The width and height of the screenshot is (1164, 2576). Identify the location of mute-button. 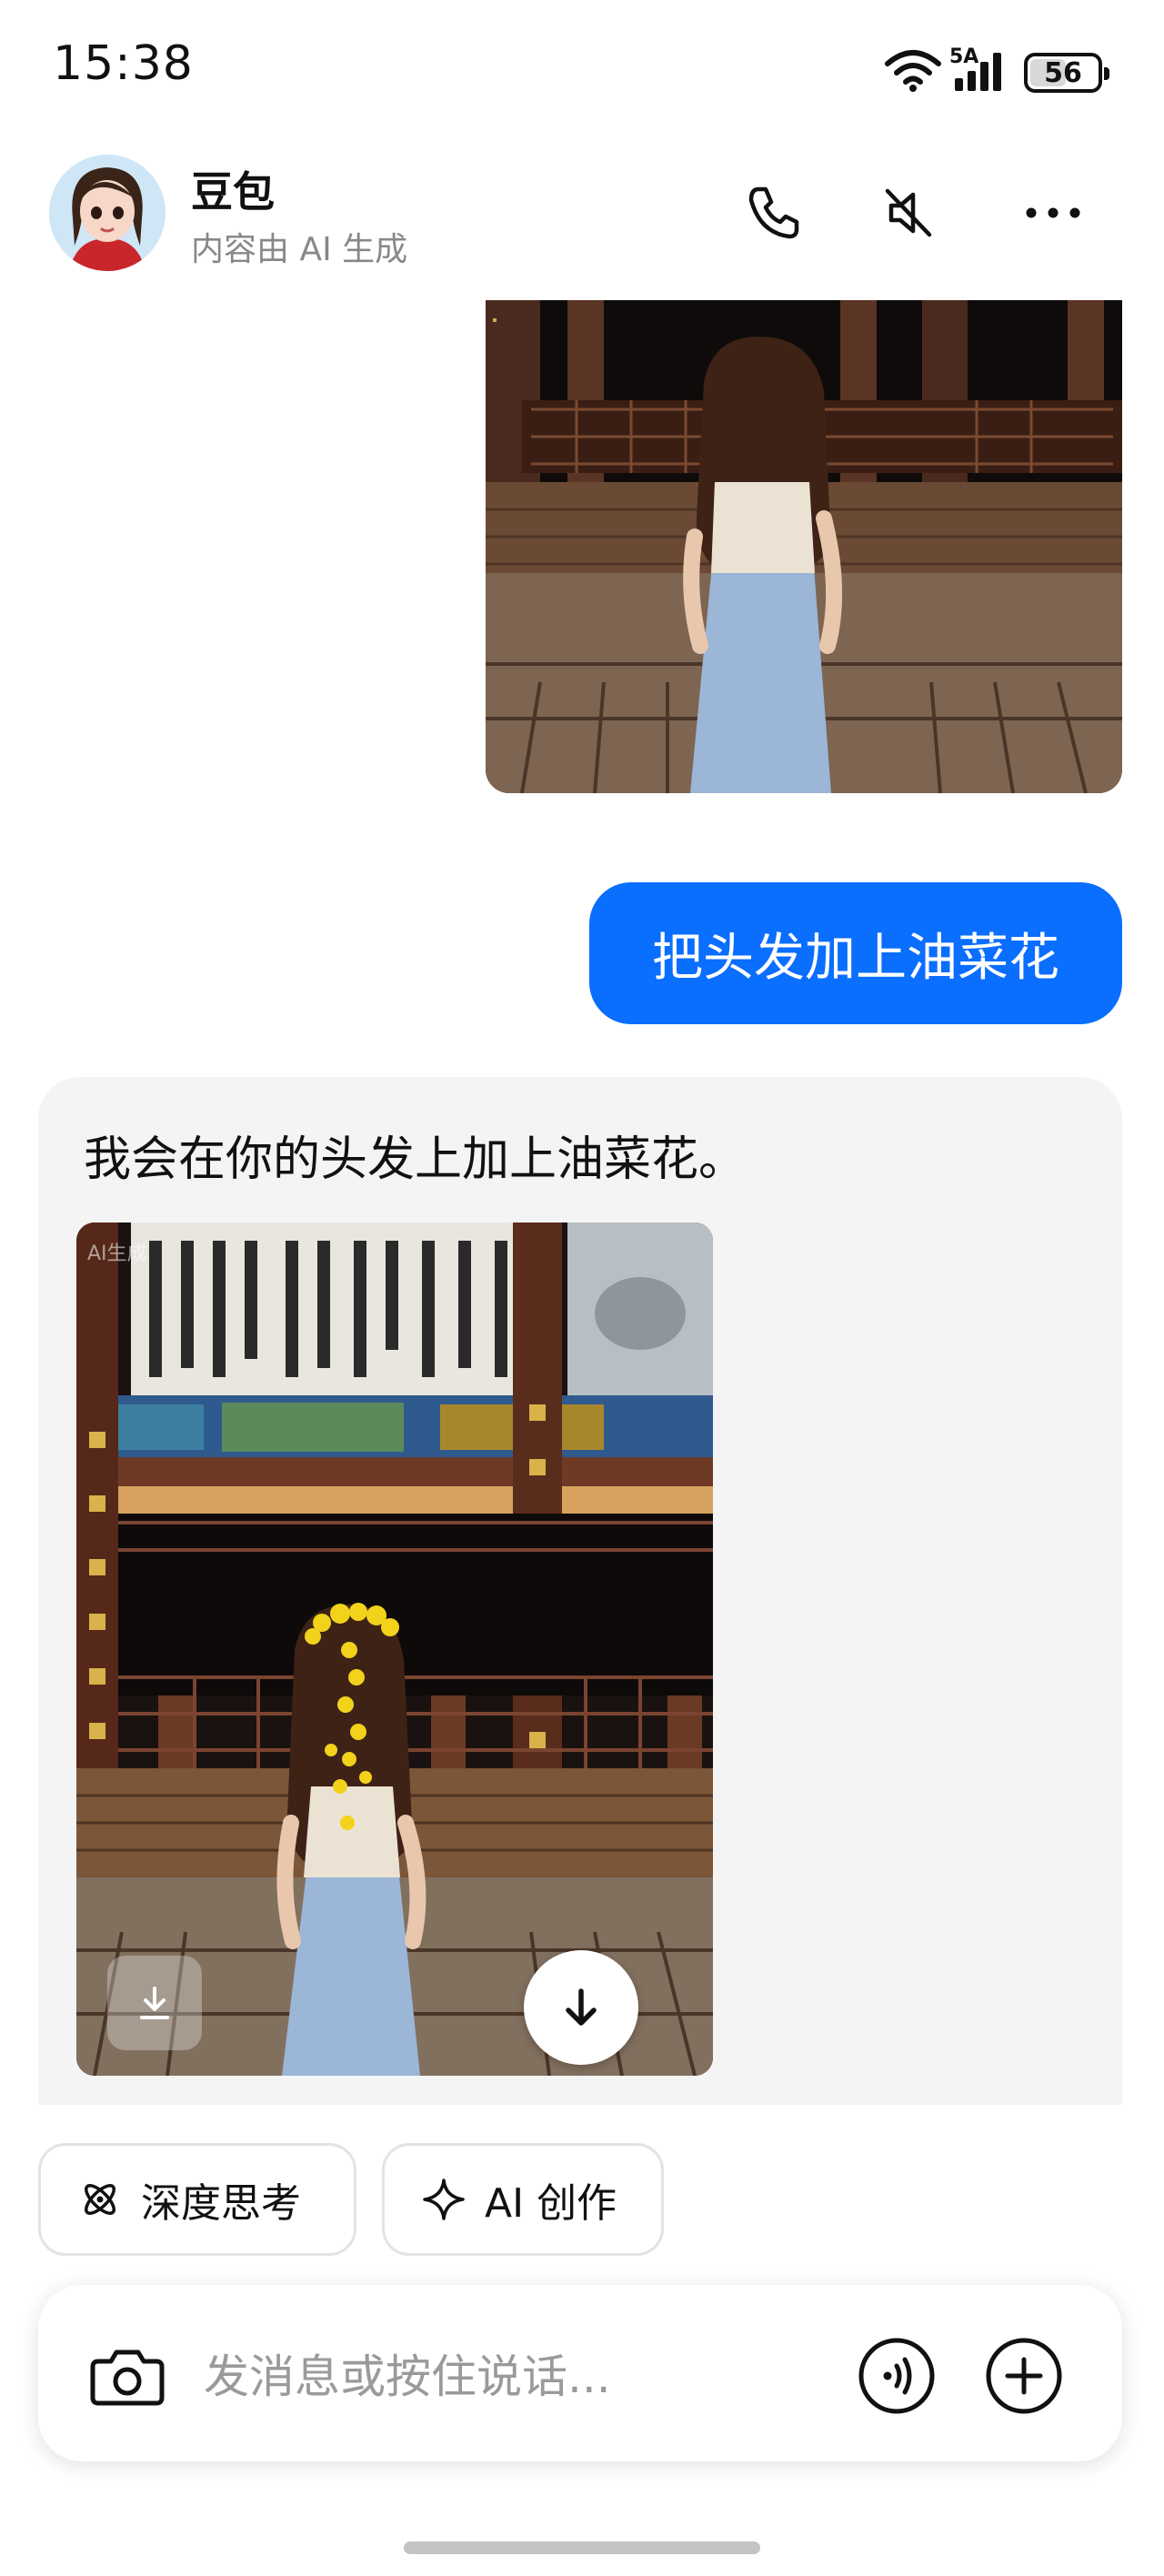
(908, 212).